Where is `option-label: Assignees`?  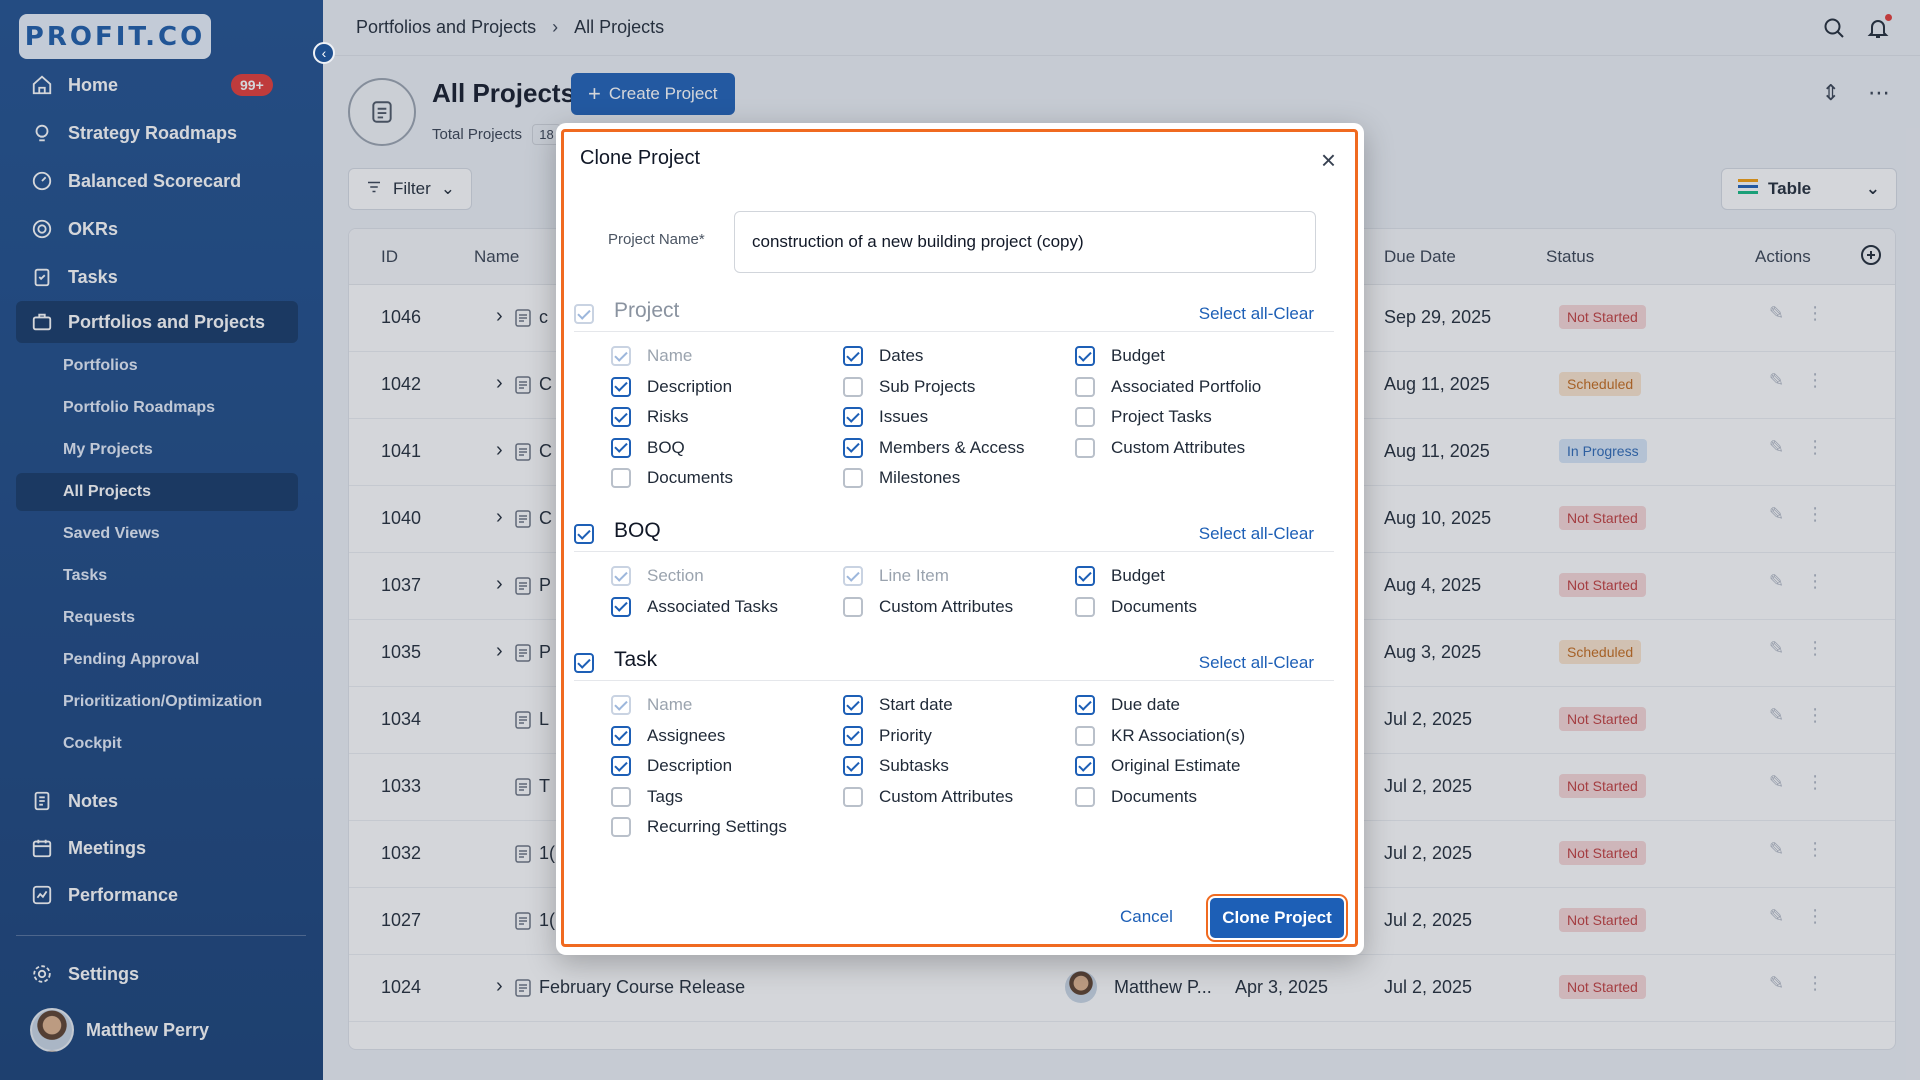
option-label: Assignees is located at coordinates (686, 735).